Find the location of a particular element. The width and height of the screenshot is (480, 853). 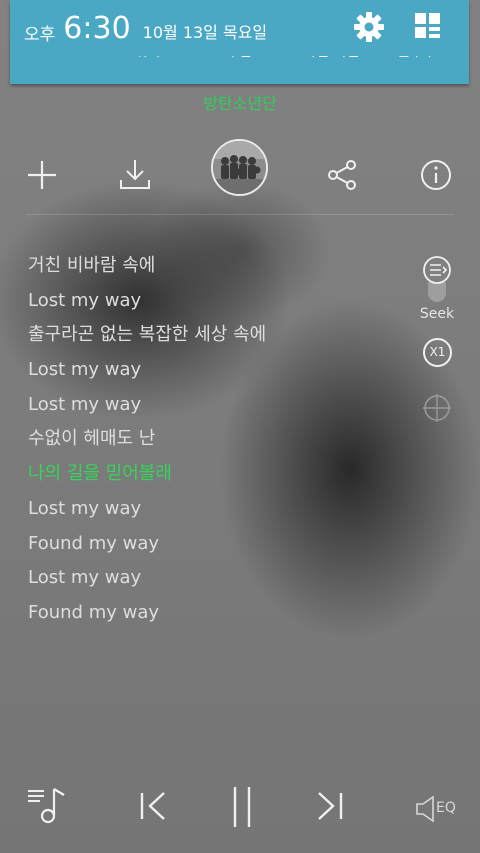

clock-date: 10월 13일 목요일 is located at coordinates (205, 32).